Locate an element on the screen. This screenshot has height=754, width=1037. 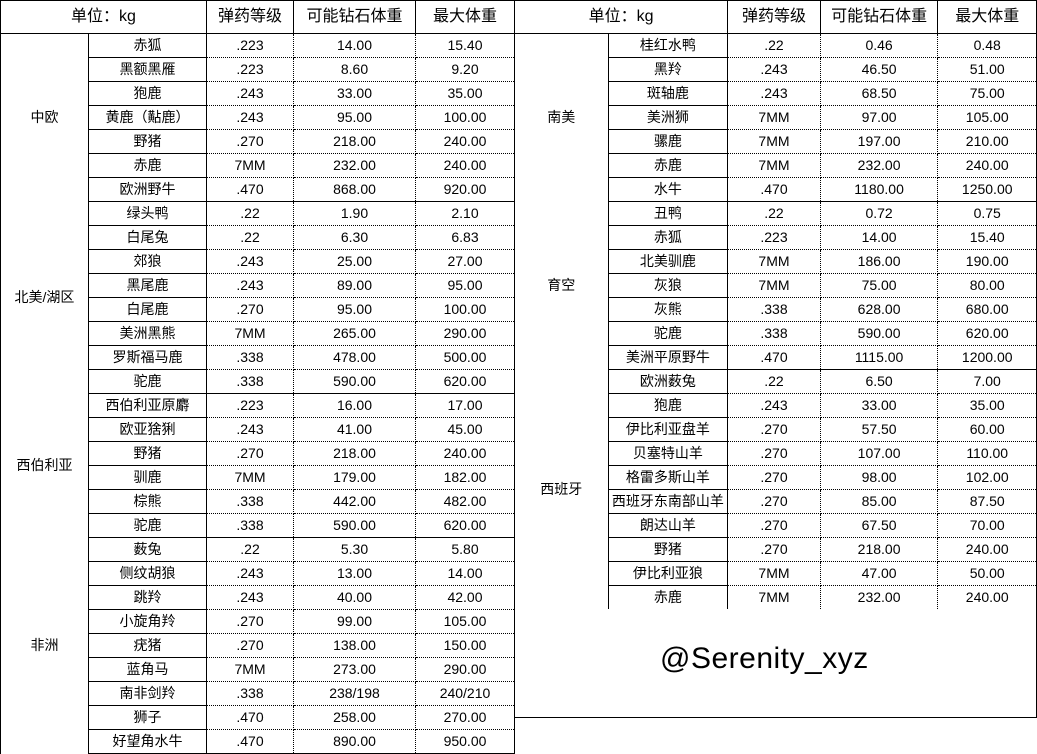
ammo-grade-value: .470 is located at coordinates (774, 189).